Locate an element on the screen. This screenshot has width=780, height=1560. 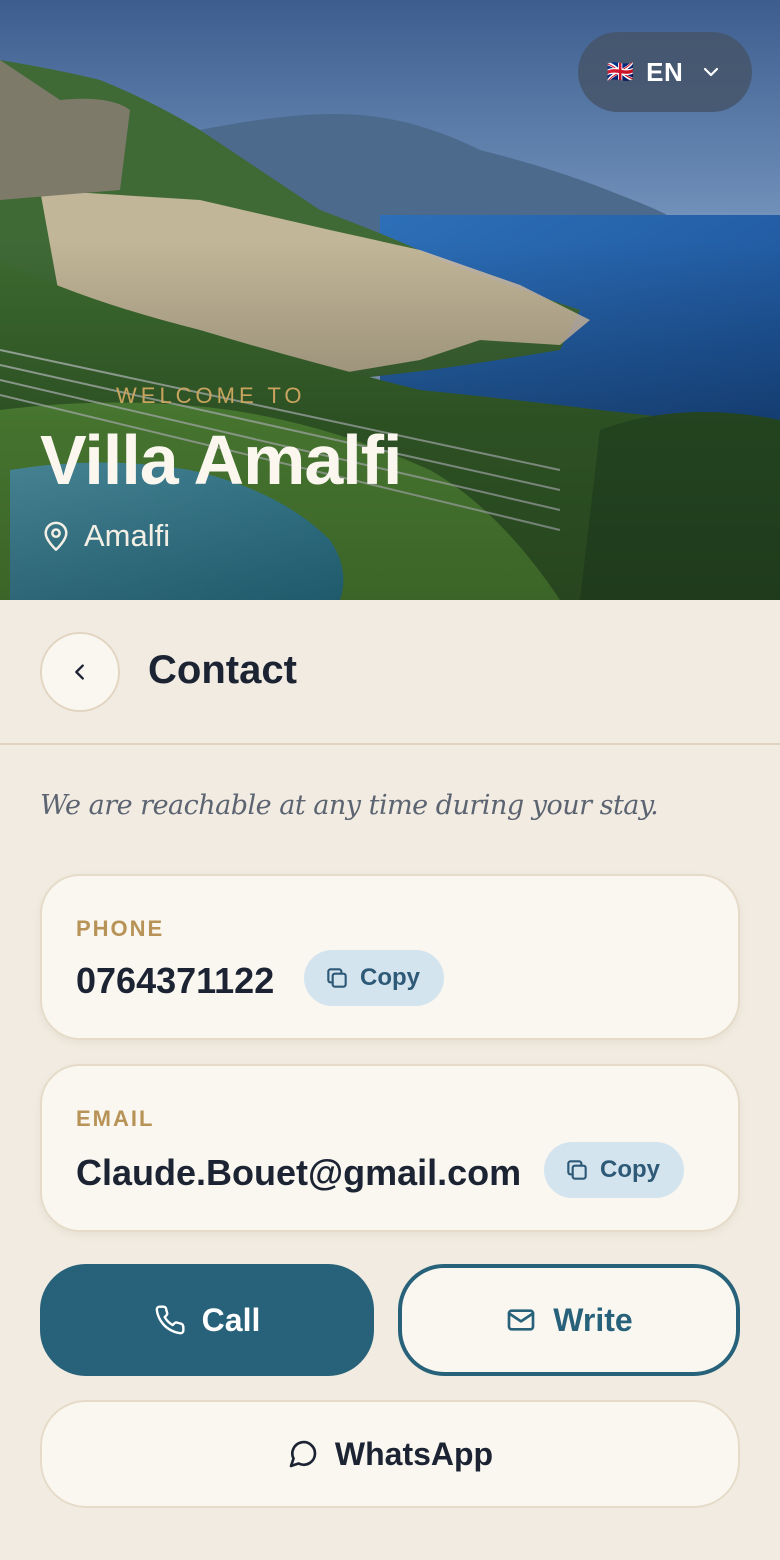
write-label: Write is located at coordinates (593, 1319).